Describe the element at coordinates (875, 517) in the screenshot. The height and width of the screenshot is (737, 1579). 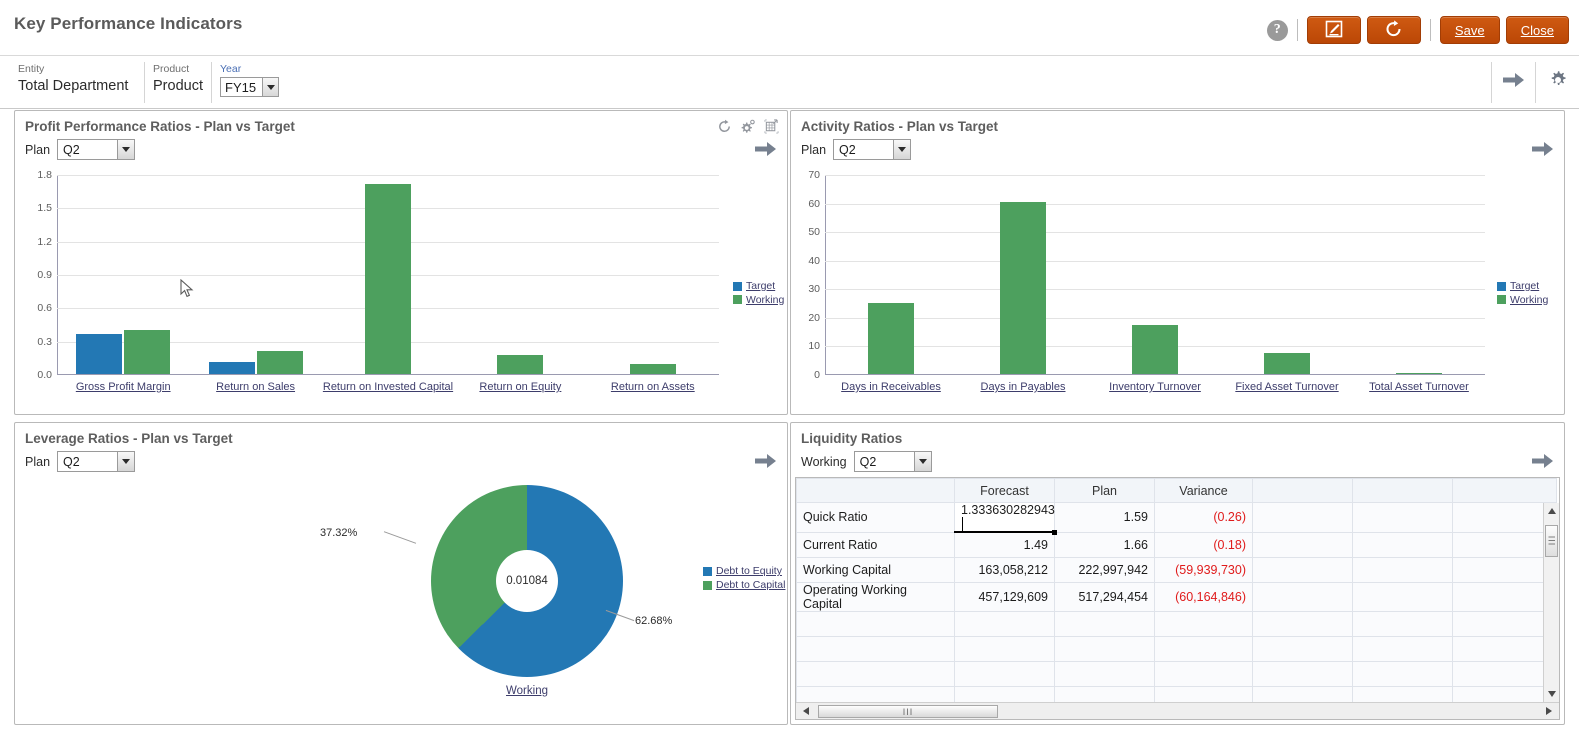
I see `row-label: Quick Ratio` at that location.